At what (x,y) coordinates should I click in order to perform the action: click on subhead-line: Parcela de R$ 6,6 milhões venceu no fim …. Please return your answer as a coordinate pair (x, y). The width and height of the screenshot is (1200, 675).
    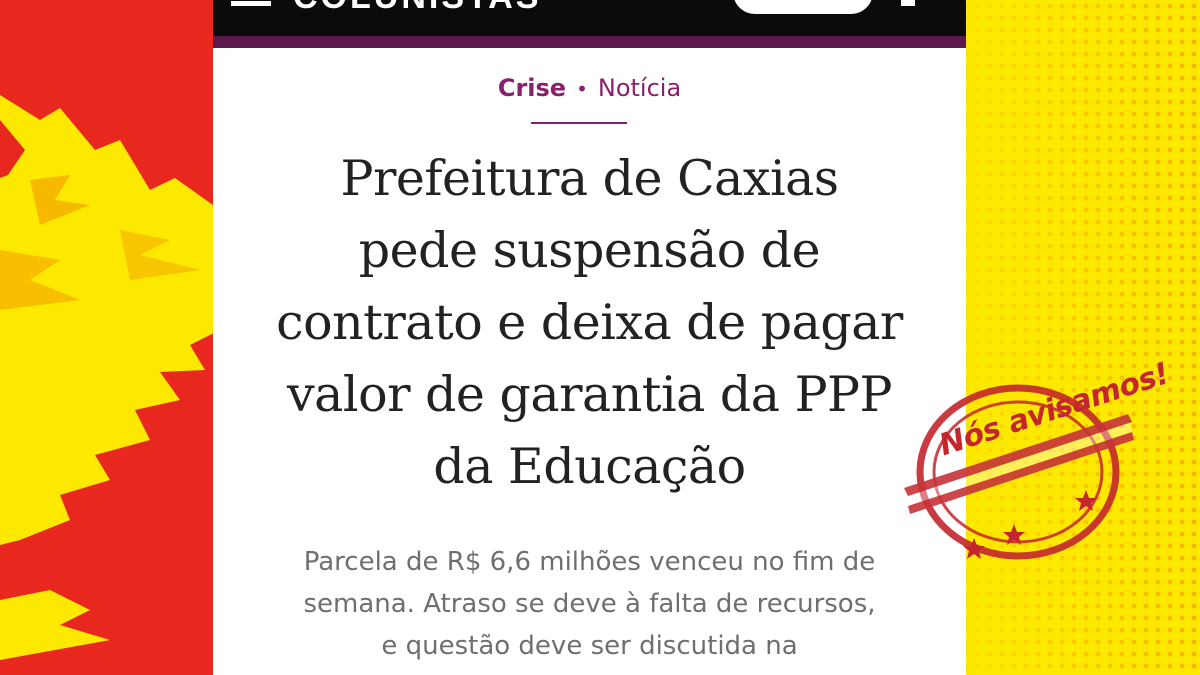
    Looking at the image, I should click on (589, 562).